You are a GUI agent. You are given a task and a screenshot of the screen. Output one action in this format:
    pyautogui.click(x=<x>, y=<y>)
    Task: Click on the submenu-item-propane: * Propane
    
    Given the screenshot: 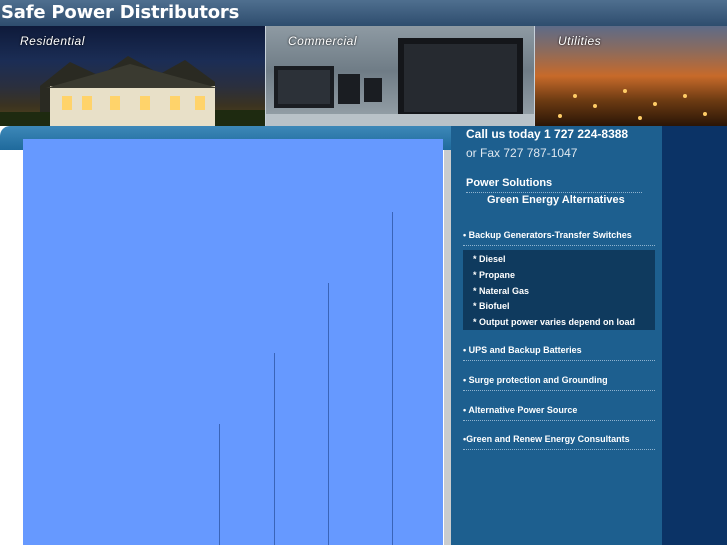 What is the action you would take?
    pyautogui.click(x=494, y=275)
    